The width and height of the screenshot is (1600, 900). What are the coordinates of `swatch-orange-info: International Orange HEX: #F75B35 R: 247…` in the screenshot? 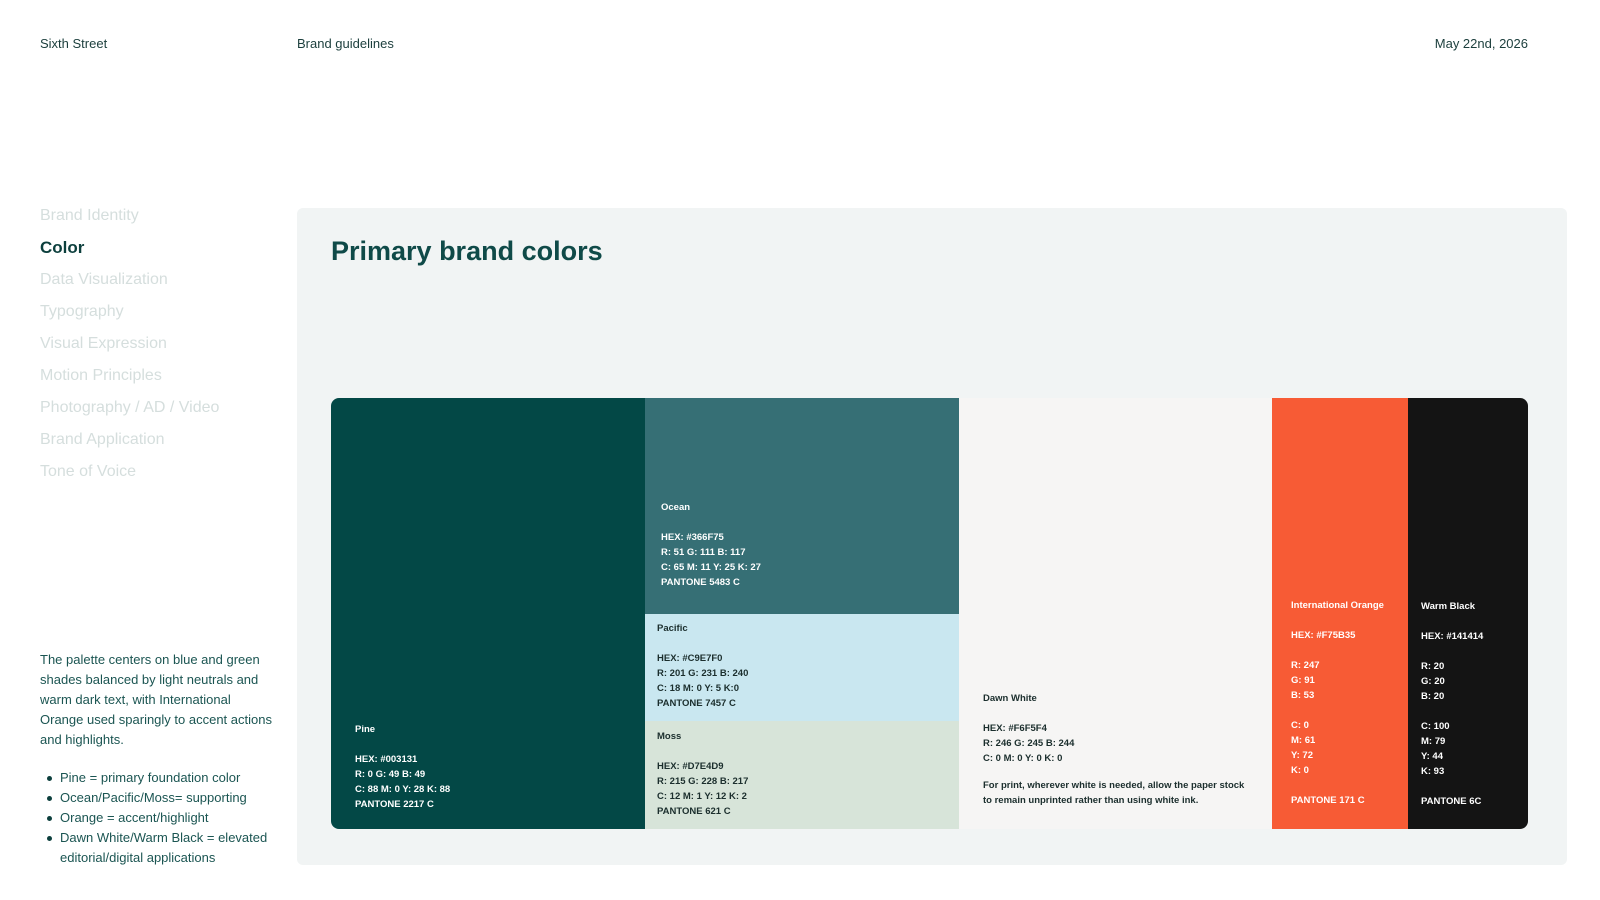 It's located at (1337, 703).